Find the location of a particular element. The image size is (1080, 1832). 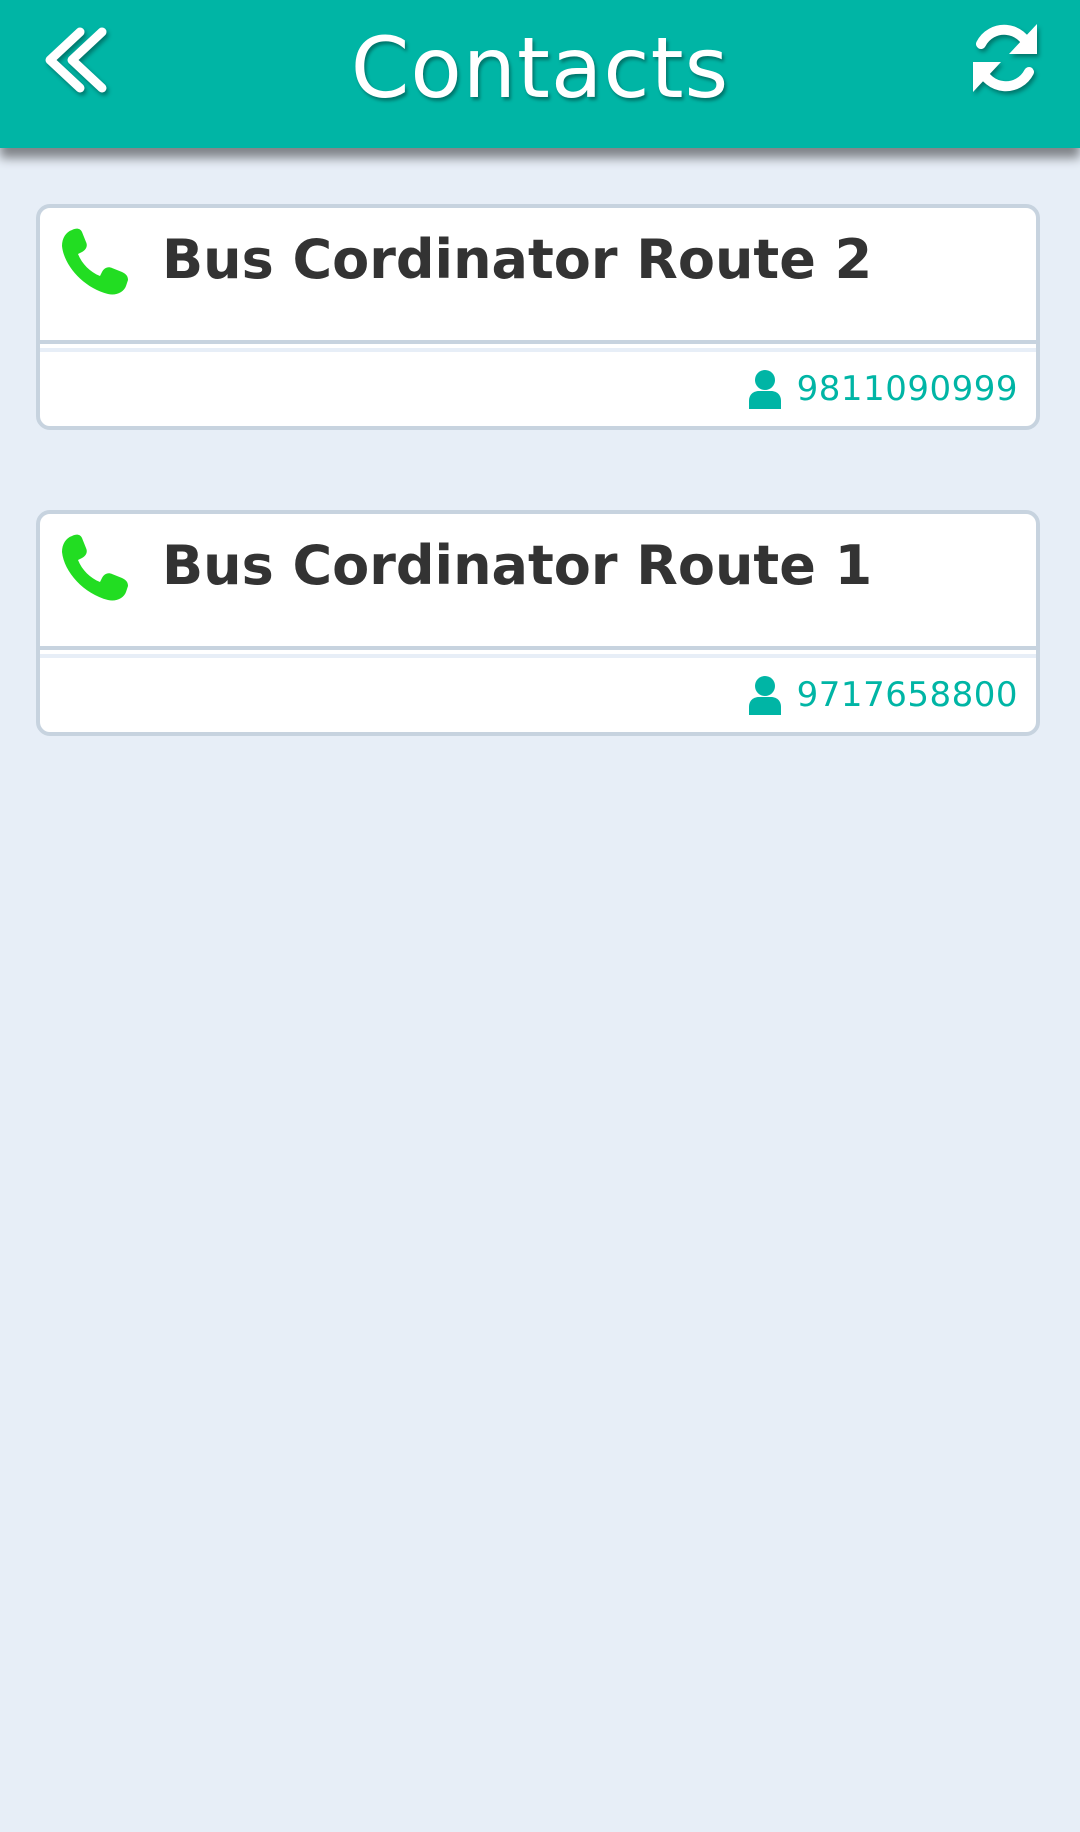

refresh-icon is located at coordinates (1005, 58).